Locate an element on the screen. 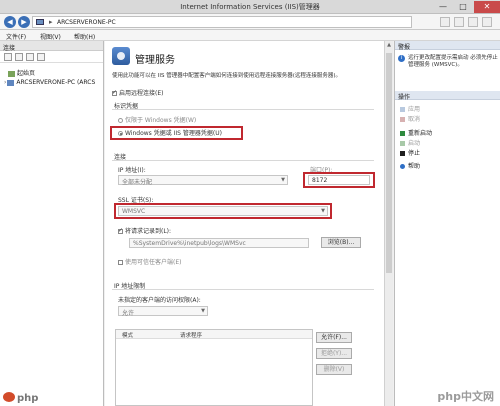 The height and width of the screenshot is (406, 500). column-mode: 模式 is located at coordinates (127, 335).